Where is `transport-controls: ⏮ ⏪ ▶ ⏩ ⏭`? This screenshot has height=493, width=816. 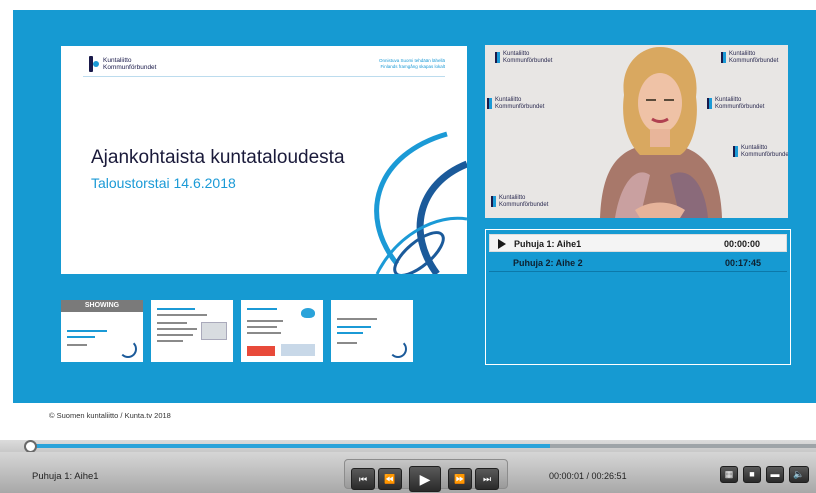
transport-controls: ⏮ ⏪ ▶ ⏩ ⏭ is located at coordinates (426, 475).